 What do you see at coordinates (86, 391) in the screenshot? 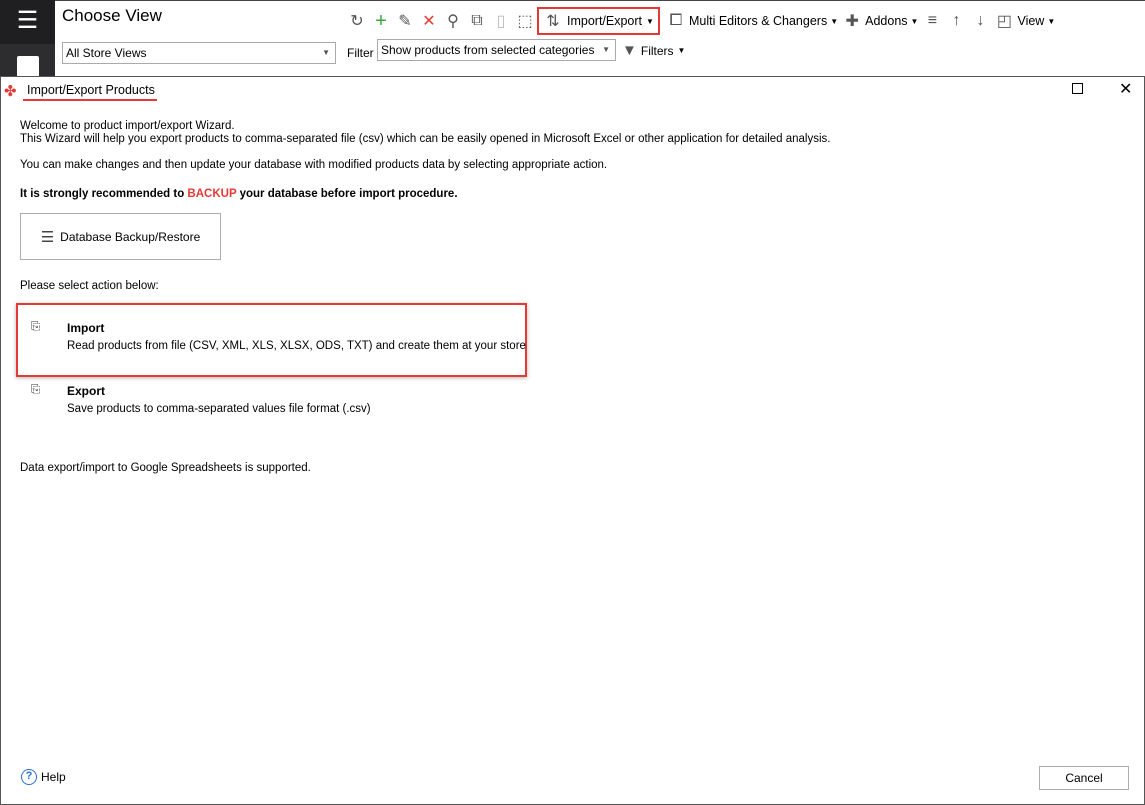
I see `export-title: Export` at bounding box center [86, 391].